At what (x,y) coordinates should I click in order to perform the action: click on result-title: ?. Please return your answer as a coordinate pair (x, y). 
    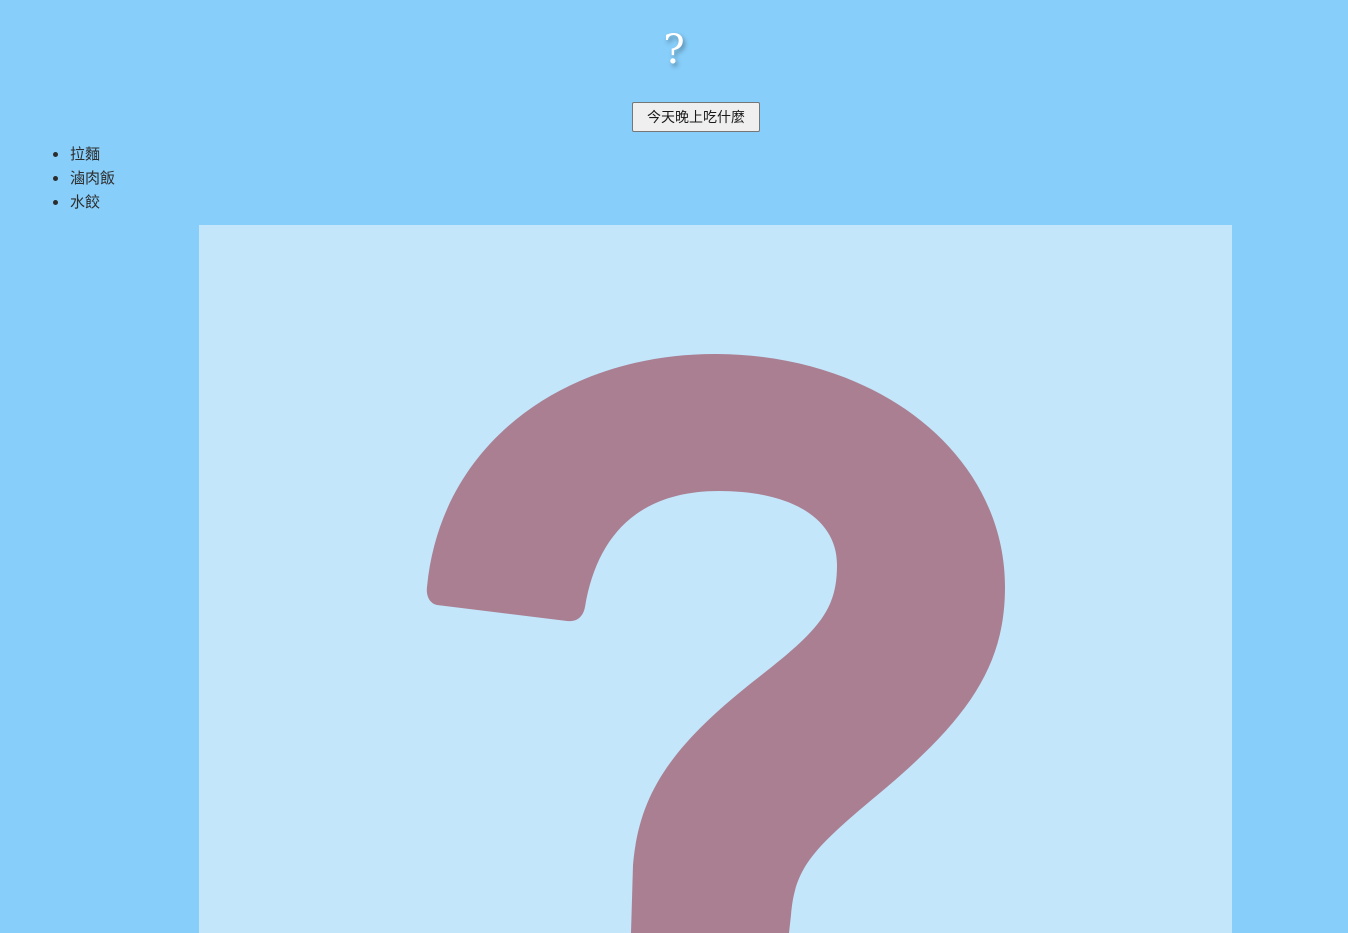
    Looking at the image, I should click on (674, 50).